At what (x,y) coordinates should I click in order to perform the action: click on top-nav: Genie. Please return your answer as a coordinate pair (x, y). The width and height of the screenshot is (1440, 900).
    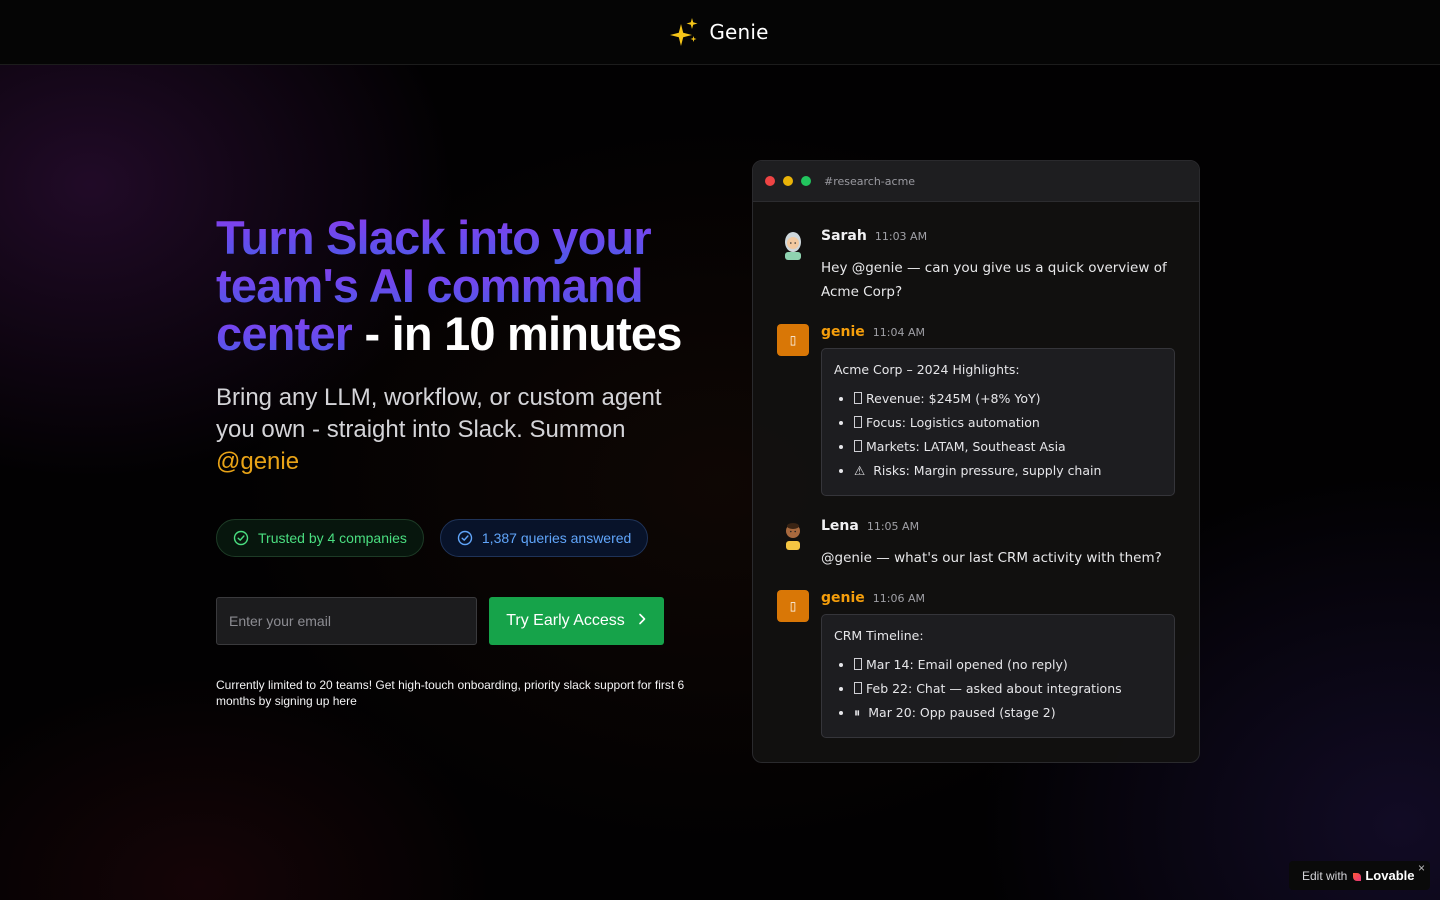
    Looking at the image, I should click on (720, 32).